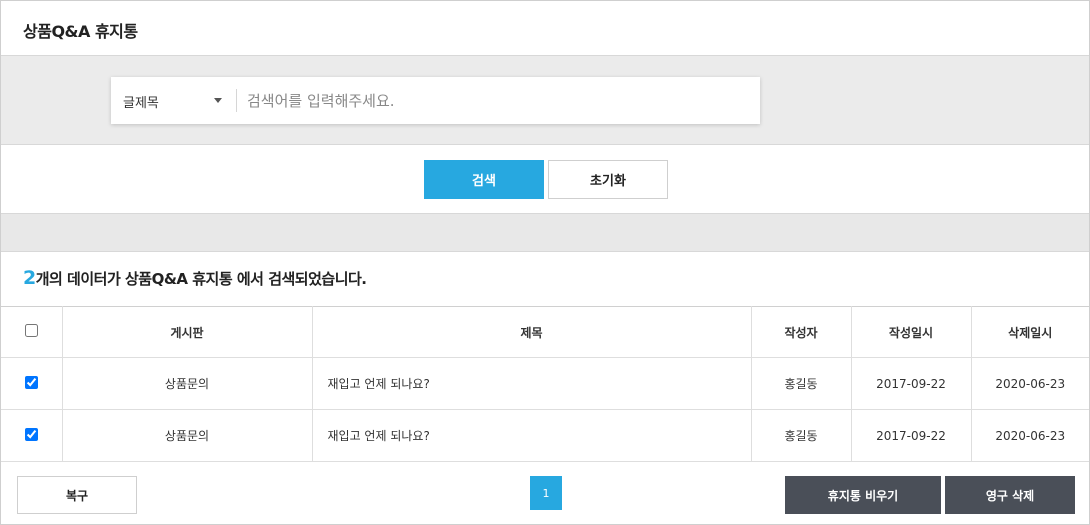  I want to click on table-footer: 복구 1 휴지통 비우기 영구 삭제, so click(545, 492).